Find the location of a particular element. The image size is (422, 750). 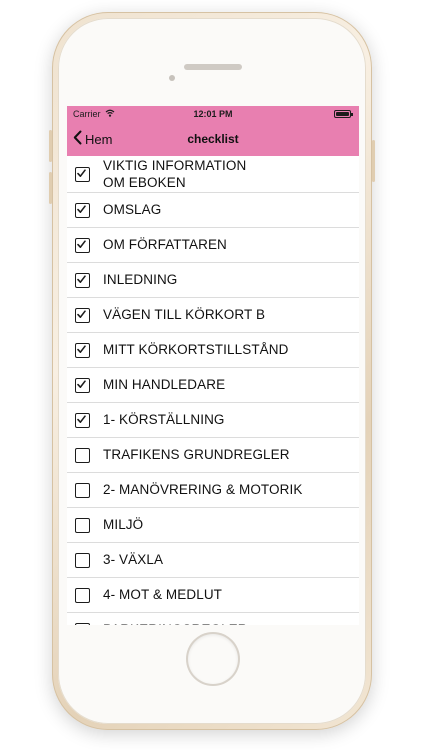

checklist-item: OMSLAG is located at coordinates (213, 210).